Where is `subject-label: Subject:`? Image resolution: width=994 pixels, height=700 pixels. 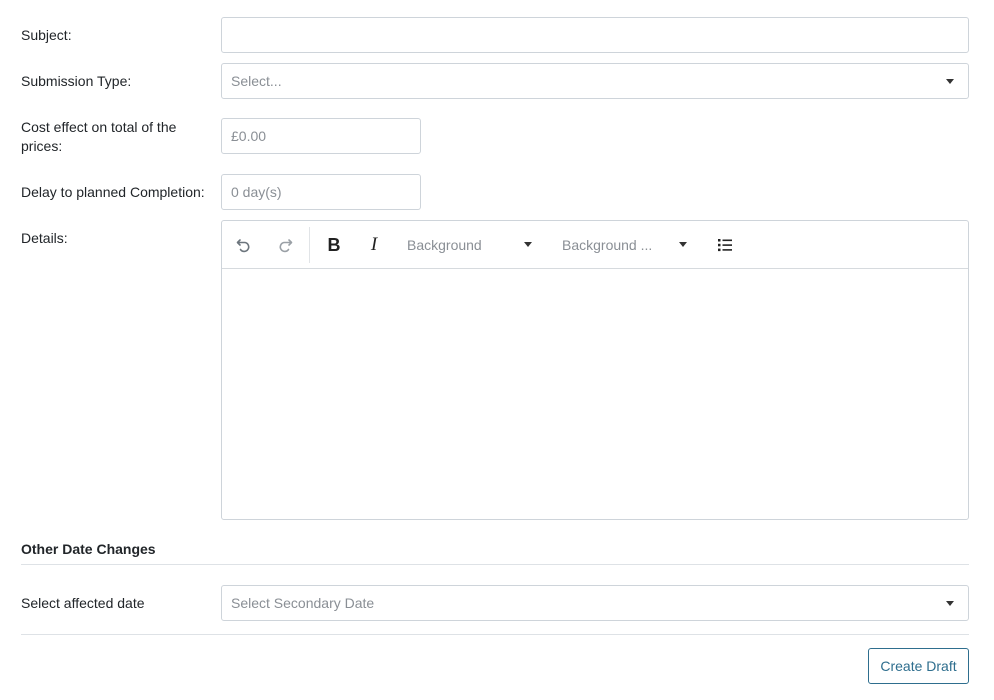
subject-label: Subject: is located at coordinates (46, 35).